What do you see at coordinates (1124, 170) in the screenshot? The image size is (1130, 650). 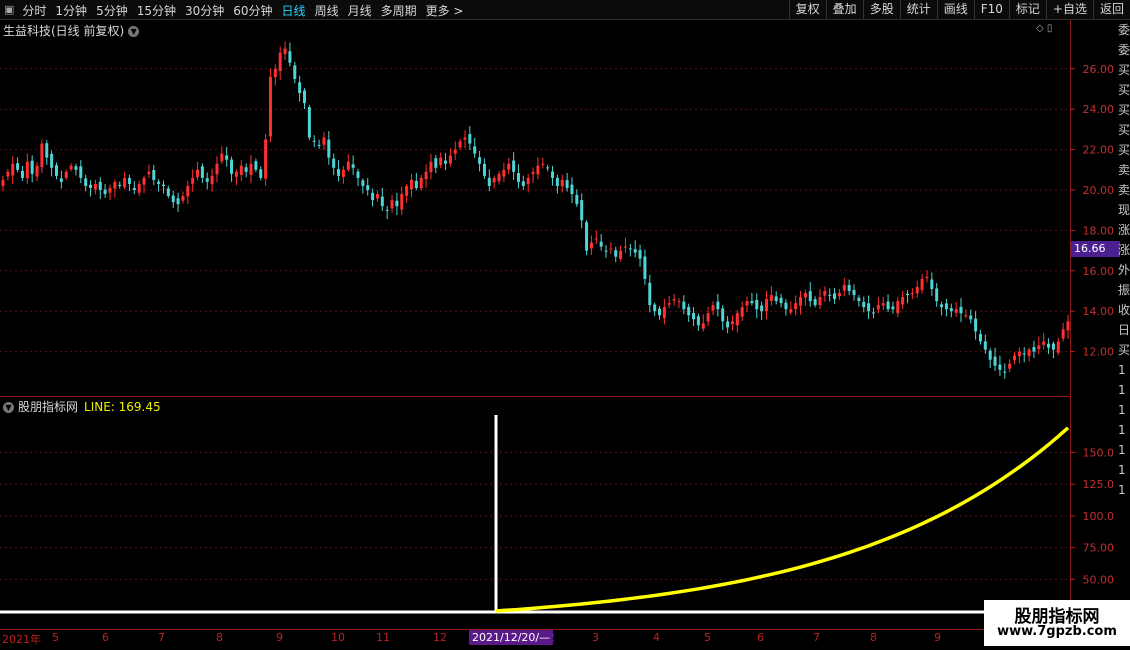 I see `quote-panel-char: 卖` at bounding box center [1124, 170].